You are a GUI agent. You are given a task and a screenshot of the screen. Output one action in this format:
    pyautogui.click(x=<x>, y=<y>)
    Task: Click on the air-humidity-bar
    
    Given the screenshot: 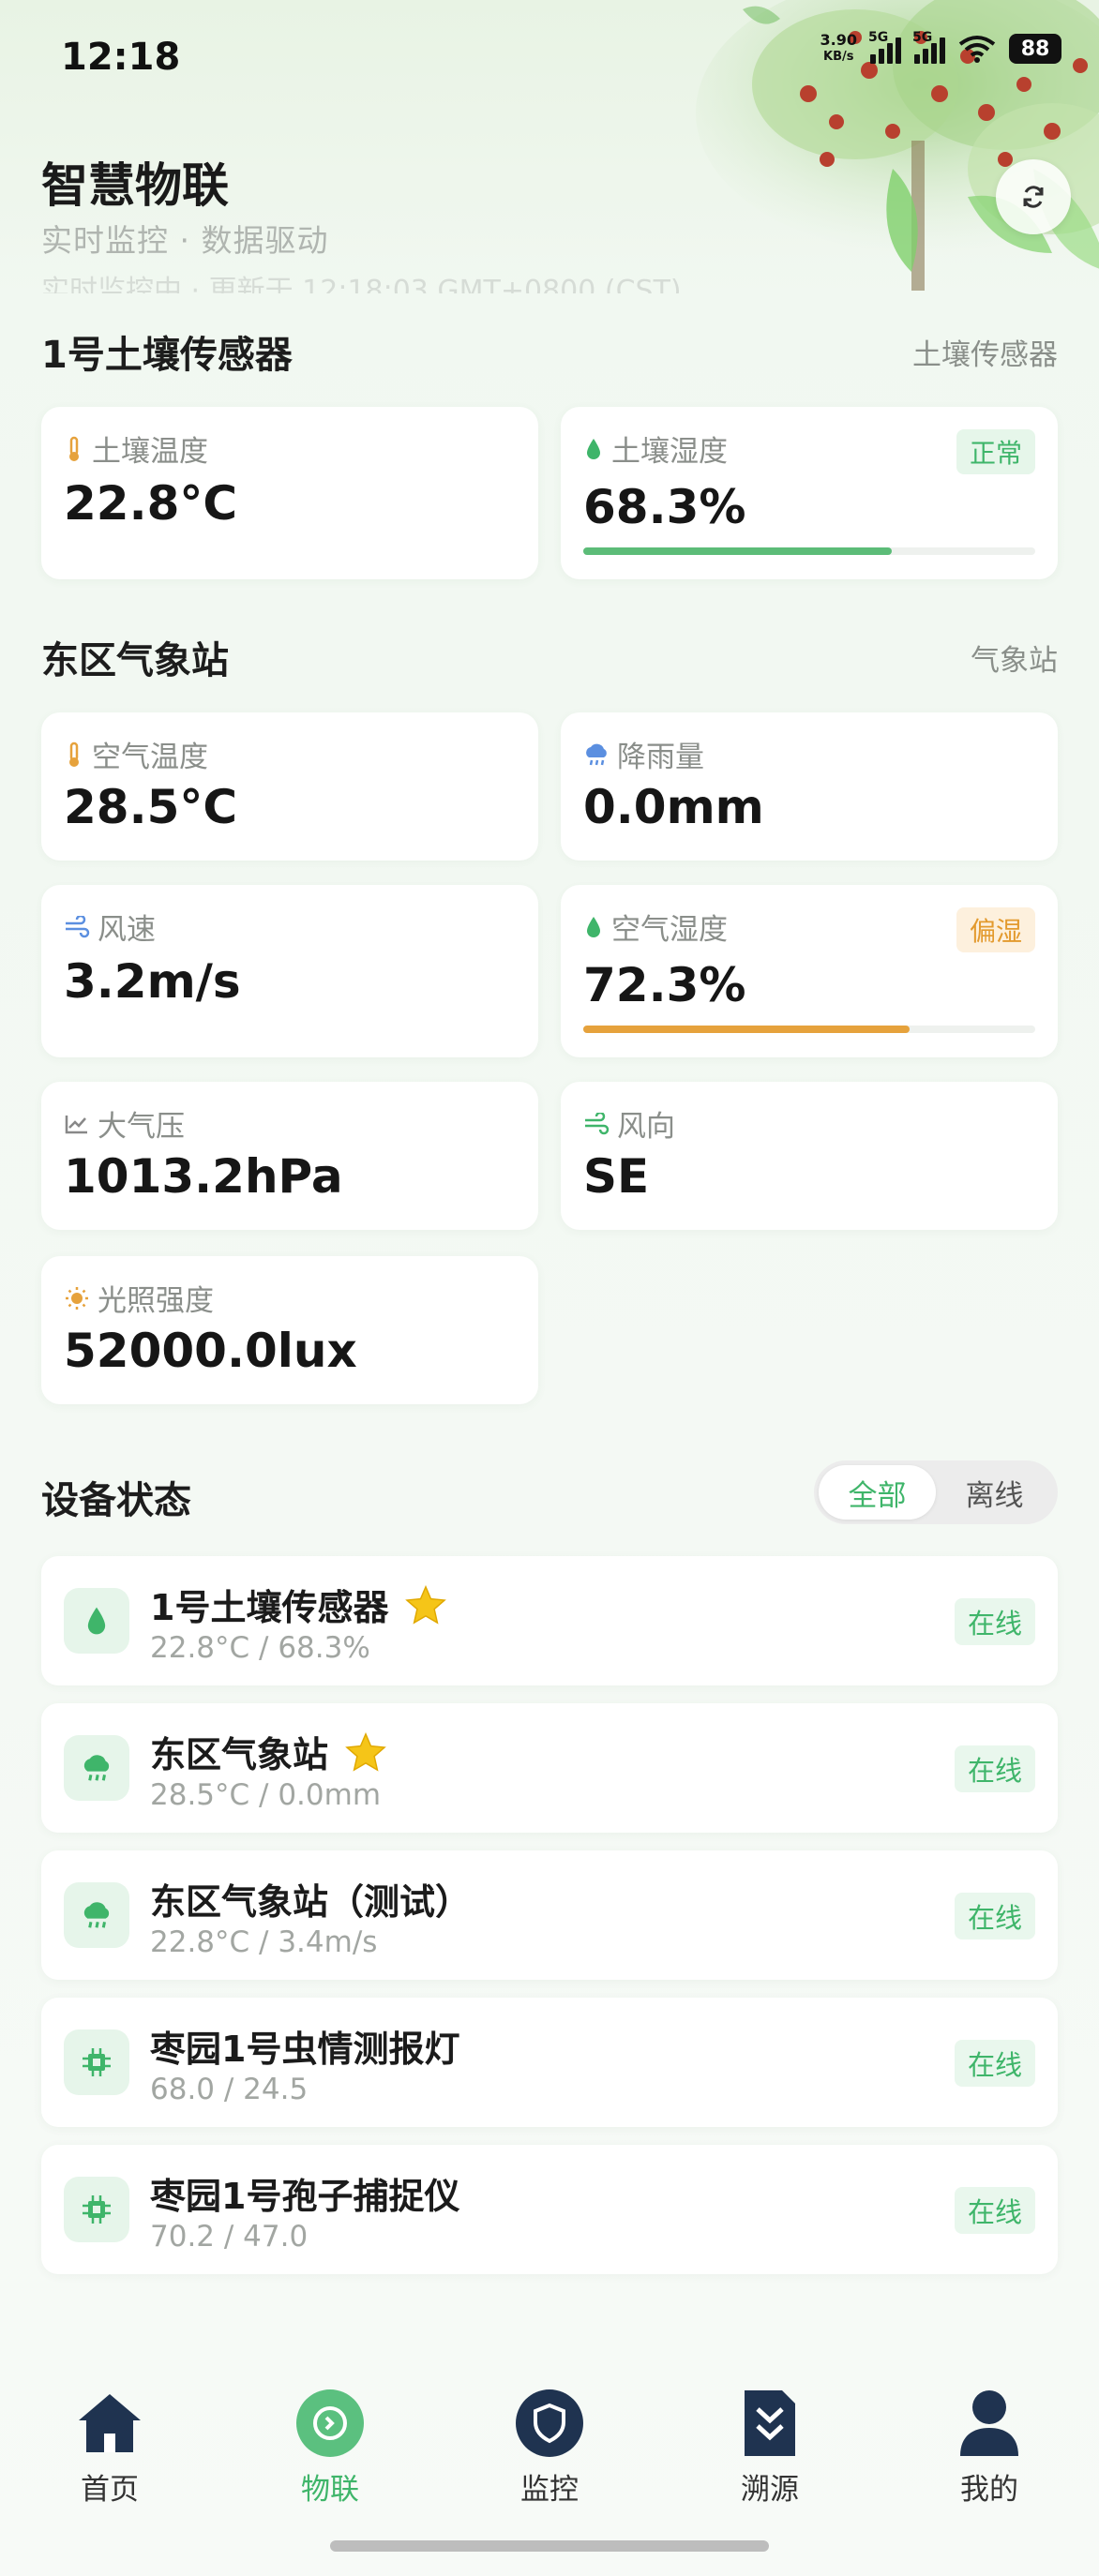 What is the action you would take?
    pyautogui.click(x=809, y=1029)
    